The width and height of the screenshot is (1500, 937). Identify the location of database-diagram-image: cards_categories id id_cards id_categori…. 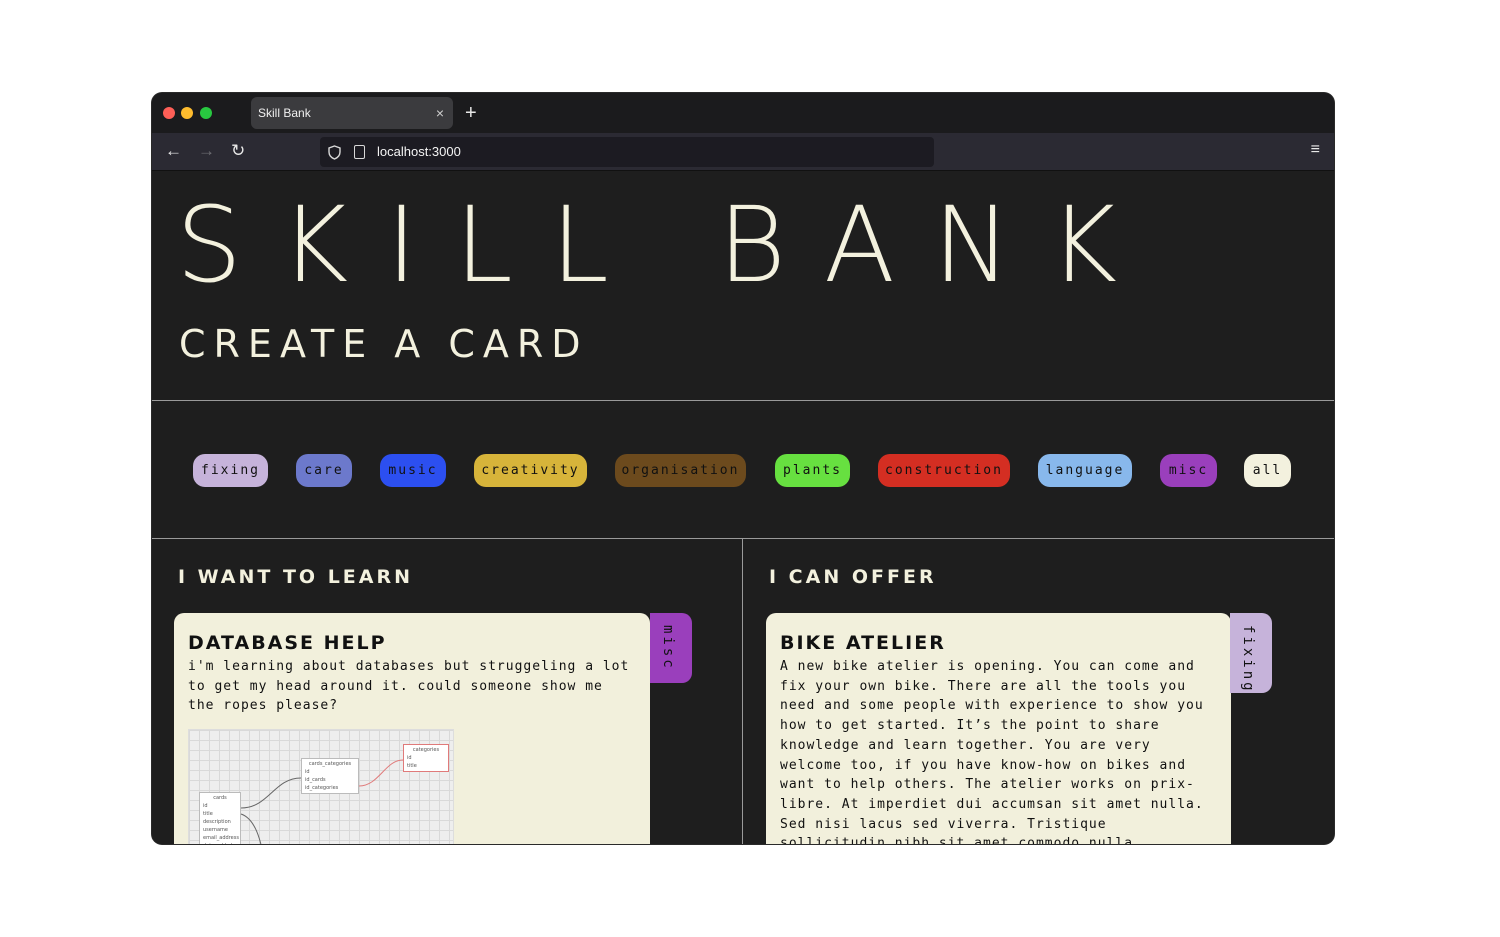
(321, 786).